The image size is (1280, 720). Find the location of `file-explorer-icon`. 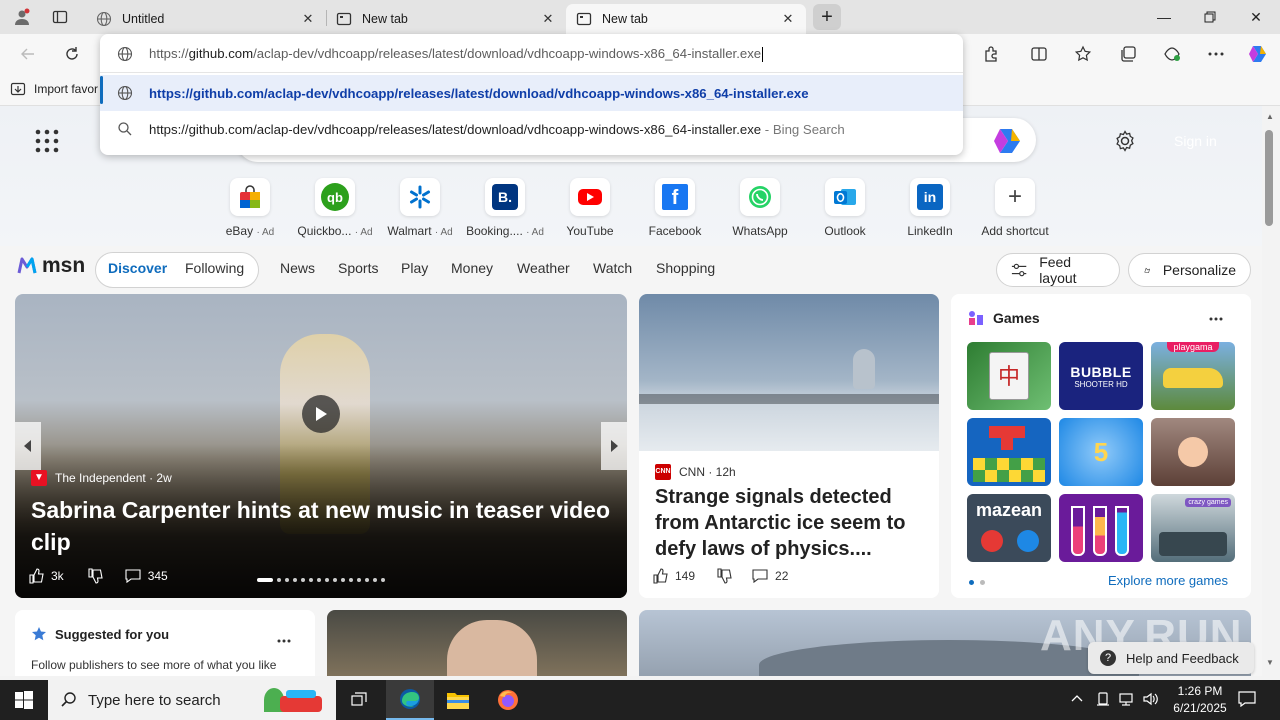

file-explorer-icon is located at coordinates (458, 700).